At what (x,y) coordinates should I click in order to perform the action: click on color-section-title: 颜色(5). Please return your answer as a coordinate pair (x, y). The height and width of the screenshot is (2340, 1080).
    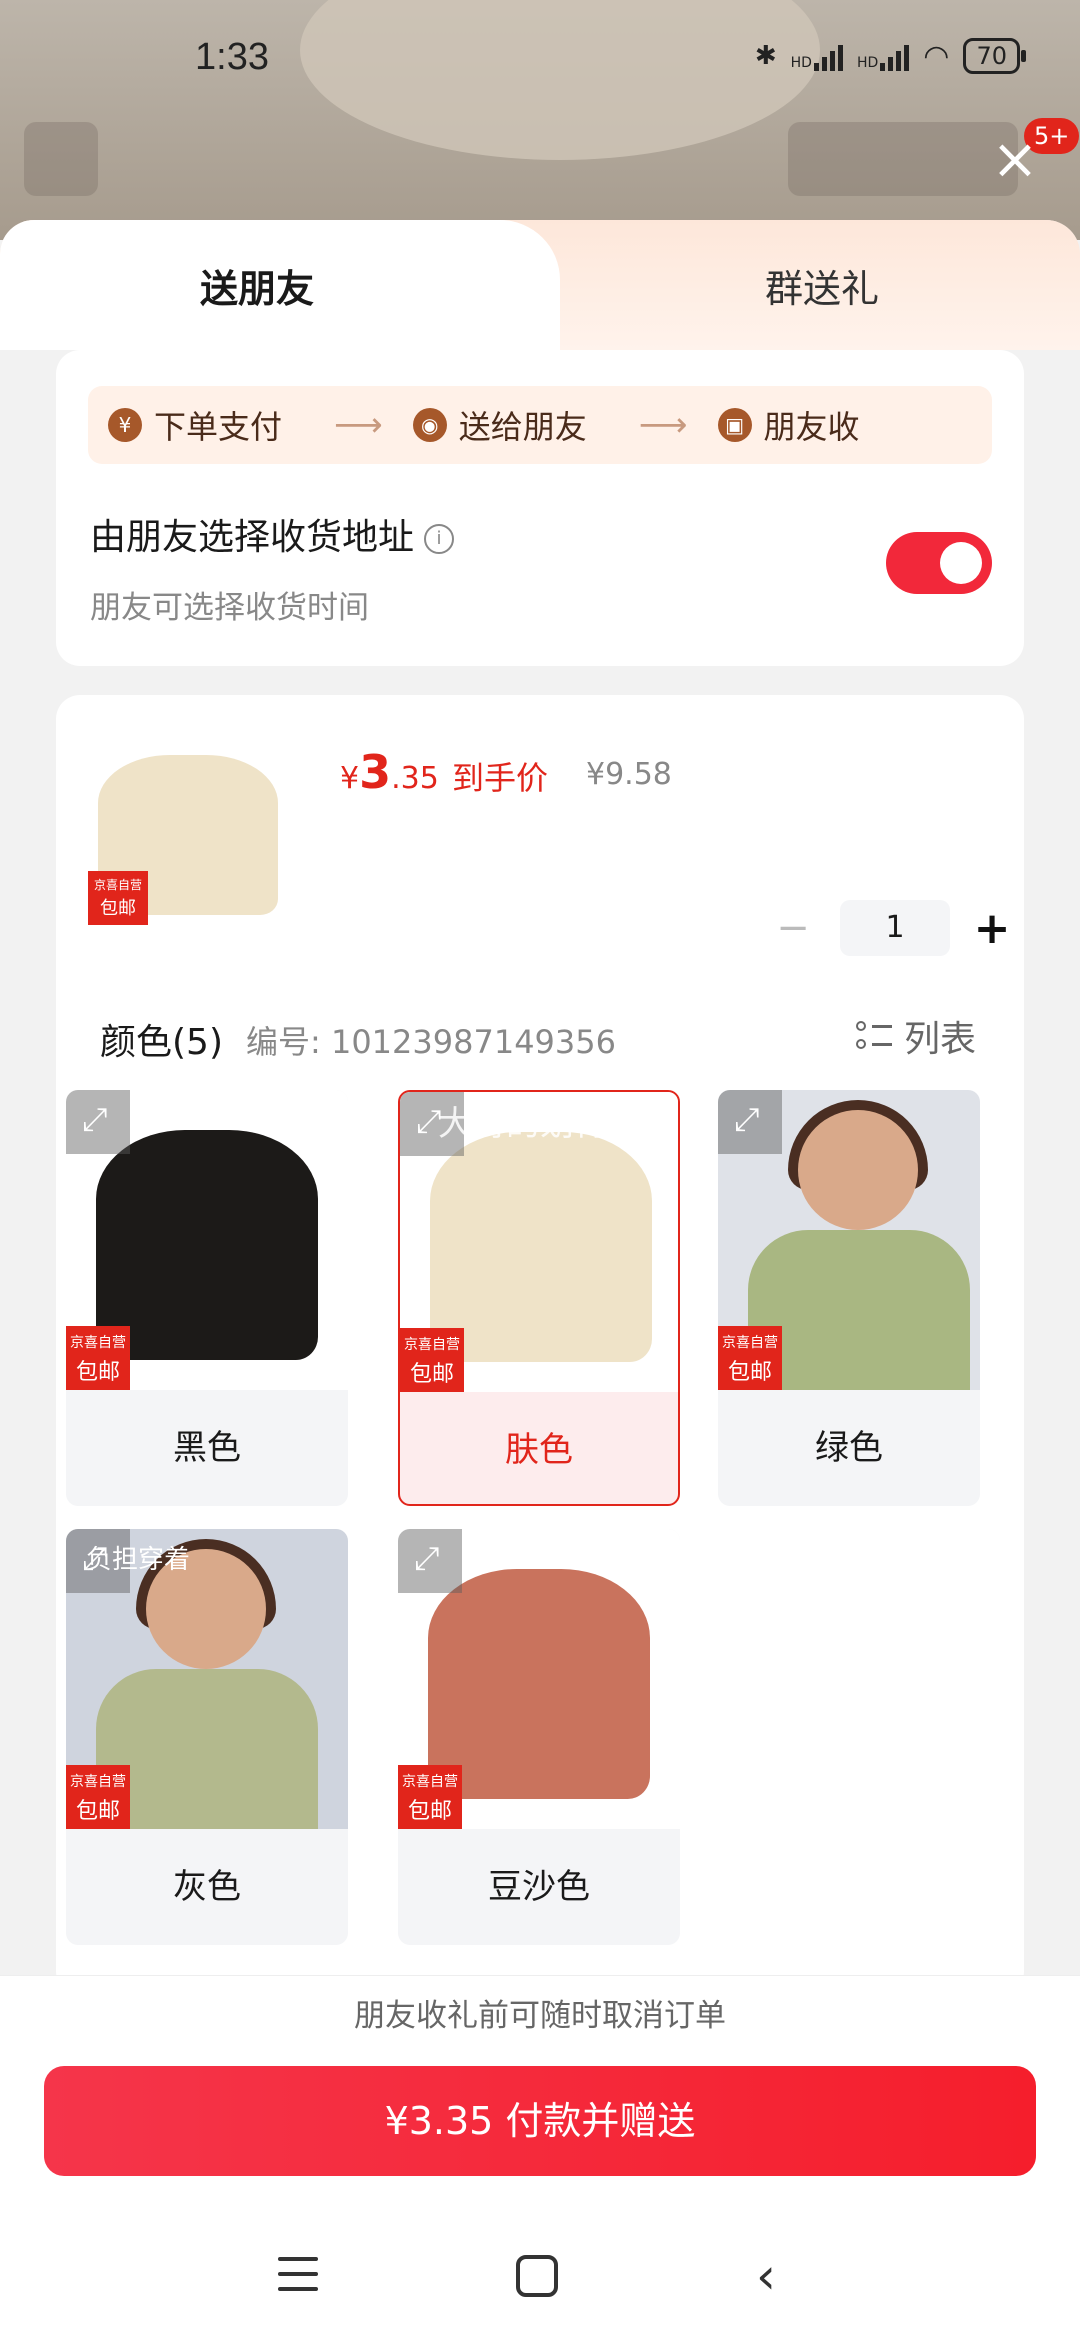
    Looking at the image, I should click on (161, 1042).